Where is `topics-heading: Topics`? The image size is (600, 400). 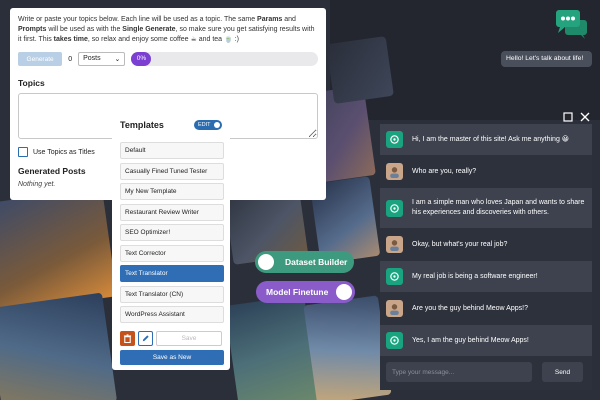
topics-heading: Topics is located at coordinates (31, 83).